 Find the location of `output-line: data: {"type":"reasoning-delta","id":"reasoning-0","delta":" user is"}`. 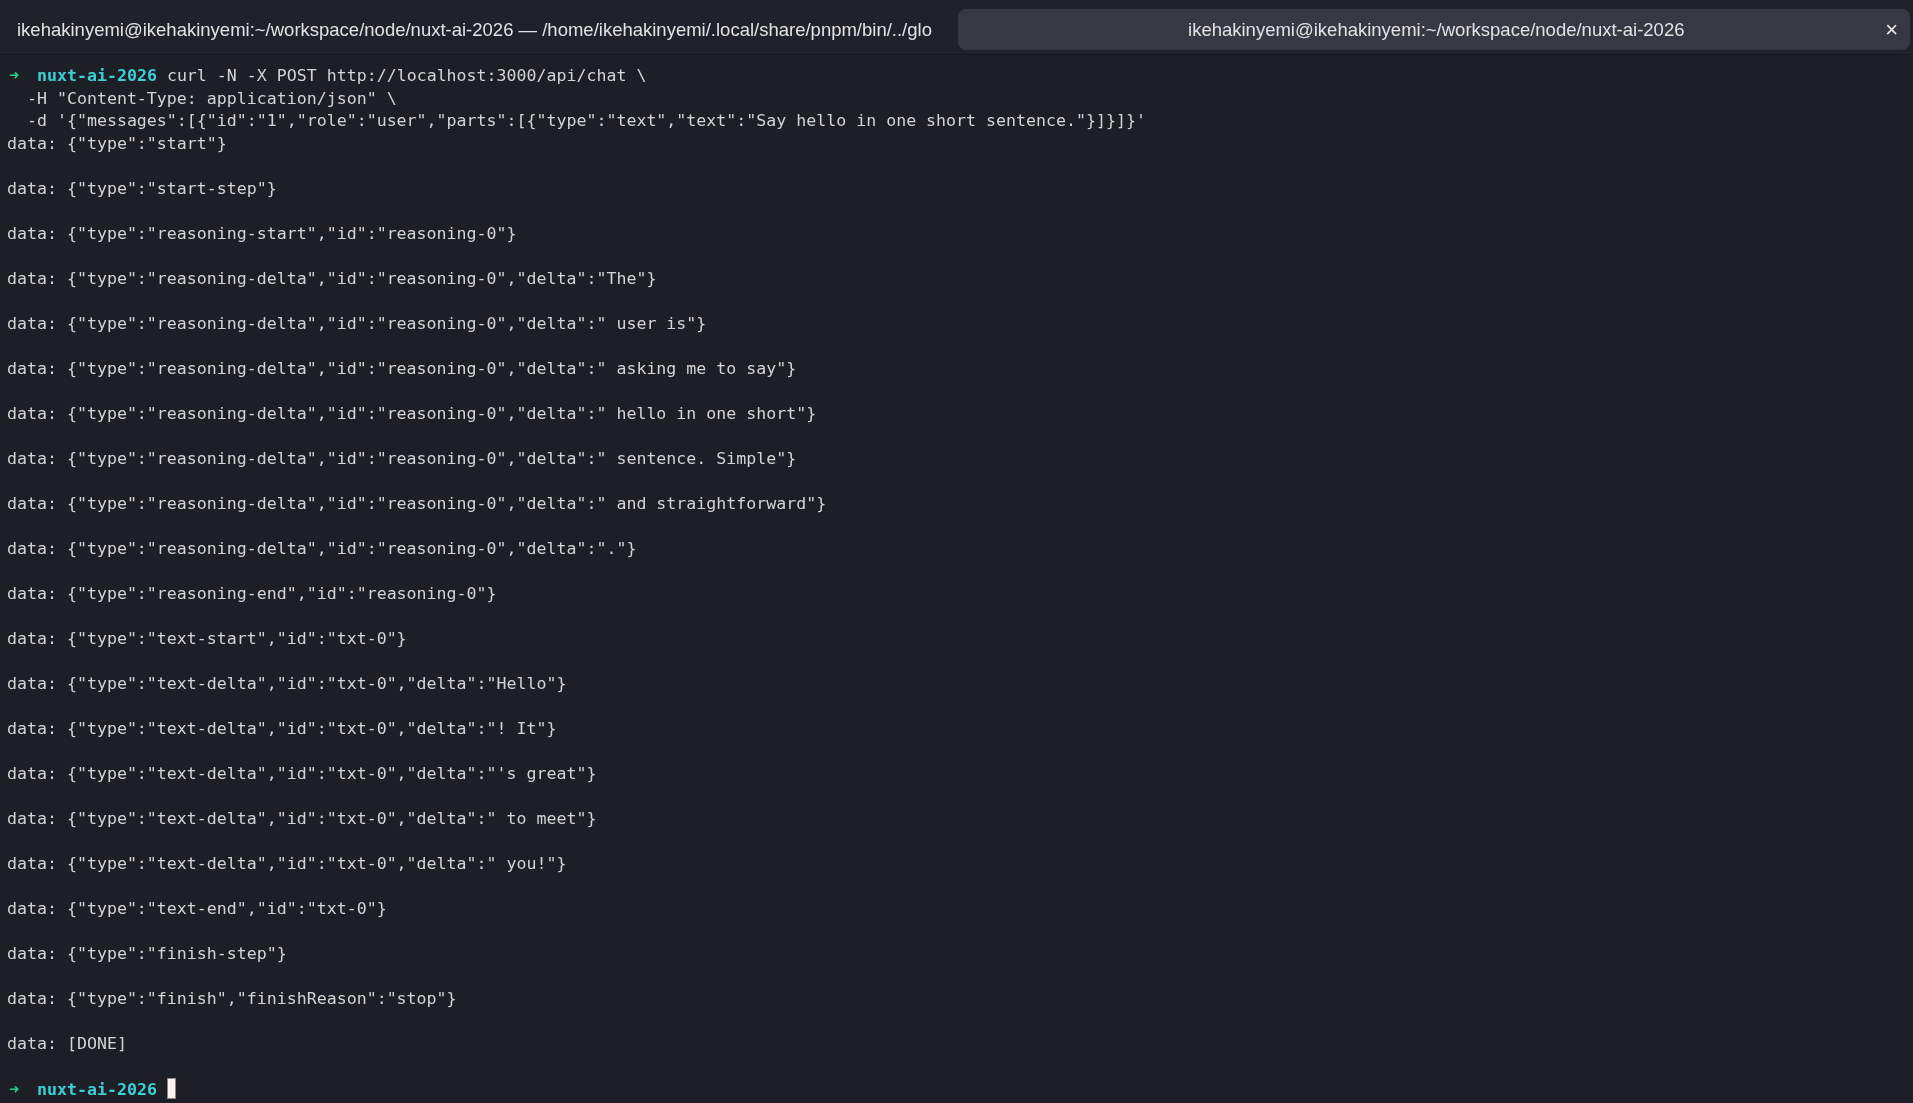

output-line: data: {"type":"reasoning-delta","id":"reasoning-0","delta":" user is"} is located at coordinates (357, 323).